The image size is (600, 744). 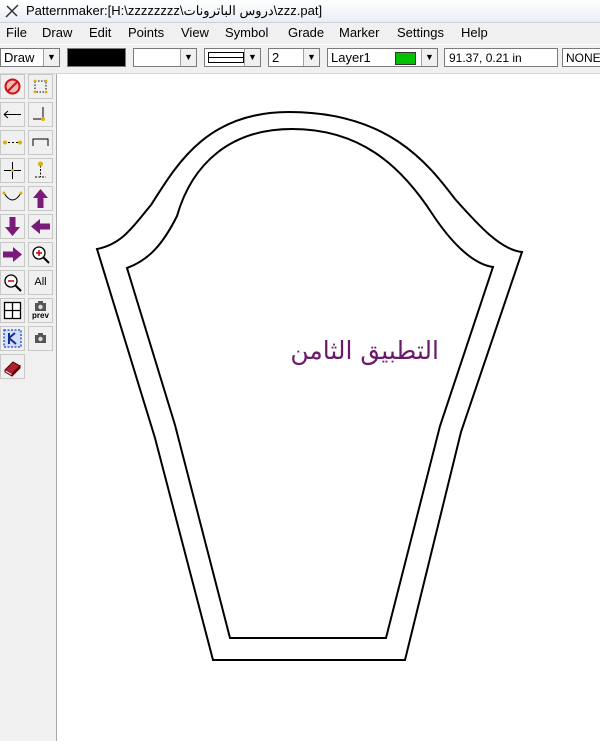 What do you see at coordinates (351, 57) in the screenshot?
I see `layer-value: Layer1` at bounding box center [351, 57].